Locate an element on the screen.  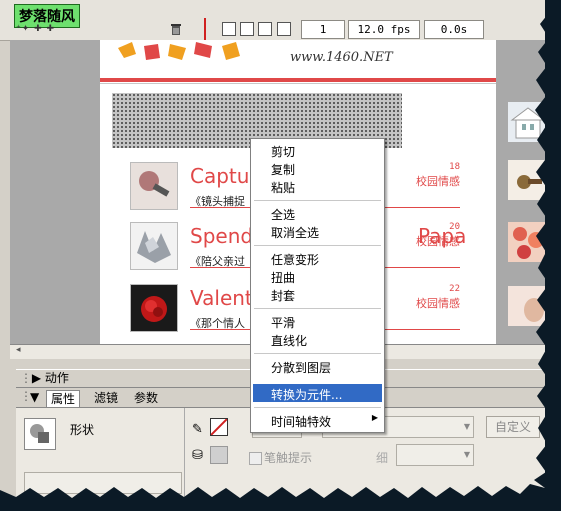
onion-outline-icon is located at coordinates (247, 29).